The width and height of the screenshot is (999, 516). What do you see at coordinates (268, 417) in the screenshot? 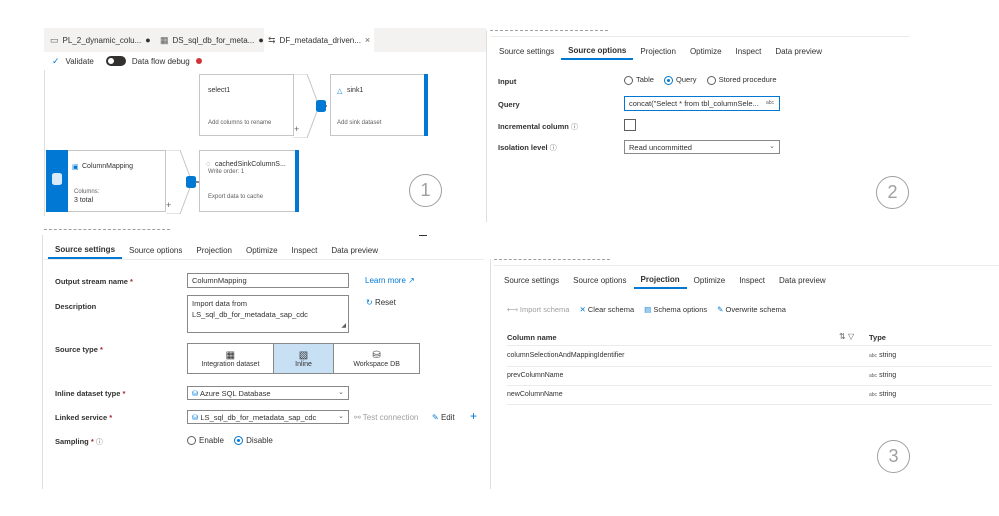
I see `linked-service-dropdown: ⛁ LS_sql_db_for_metadata_sap_cdc ⌄` at bounding box center [268, 417].